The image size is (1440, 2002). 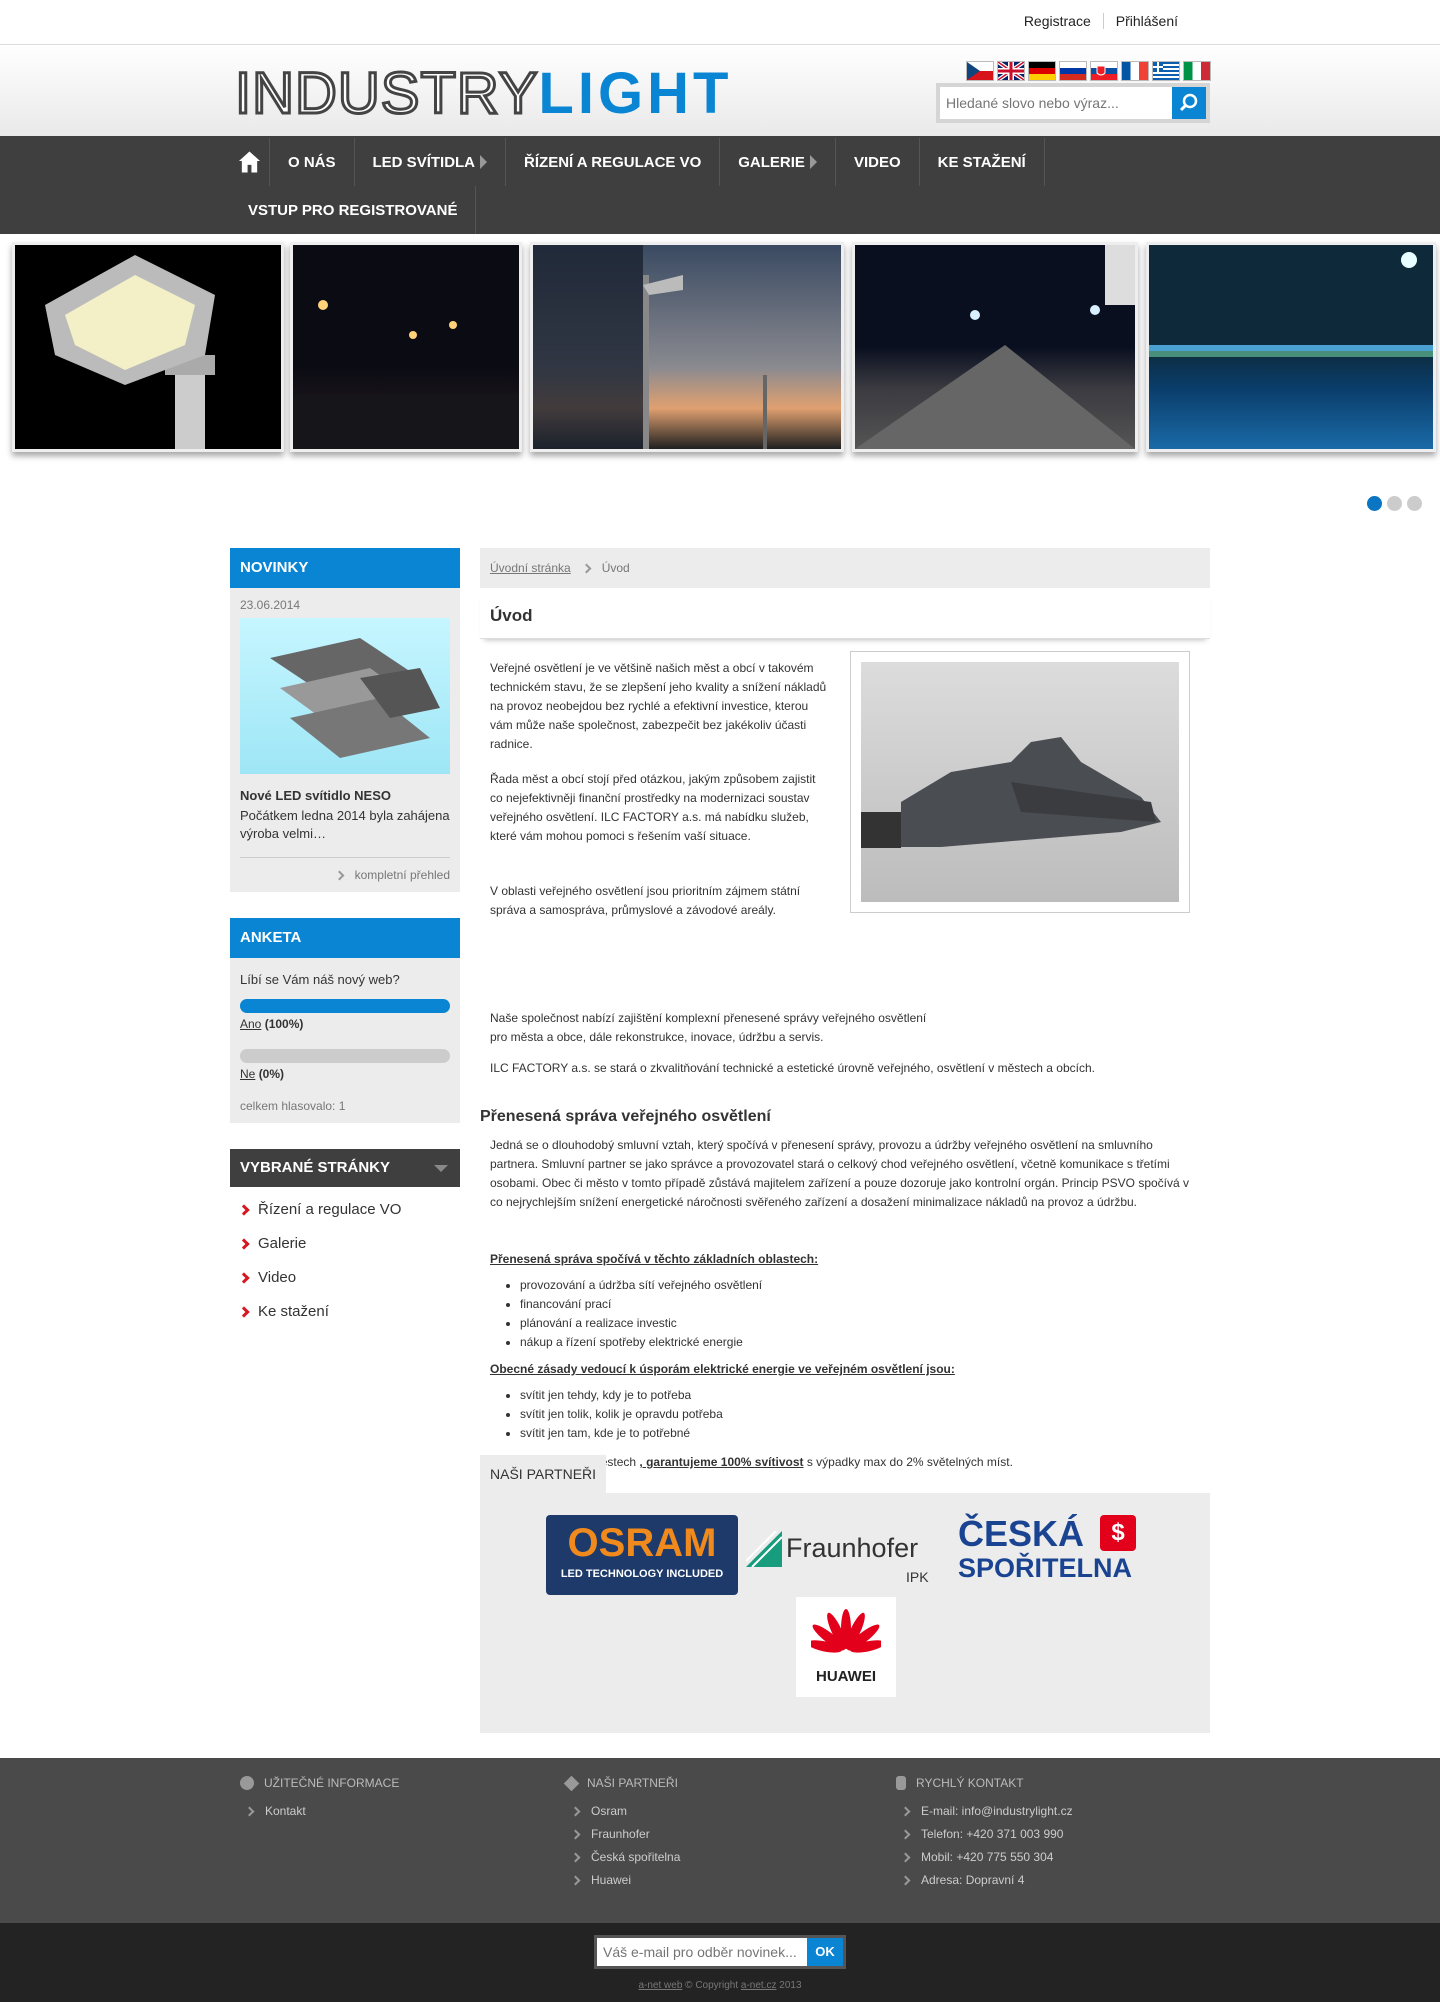 I want to click on poll-pct-yes: (100%), so click(x=284, y=1024).